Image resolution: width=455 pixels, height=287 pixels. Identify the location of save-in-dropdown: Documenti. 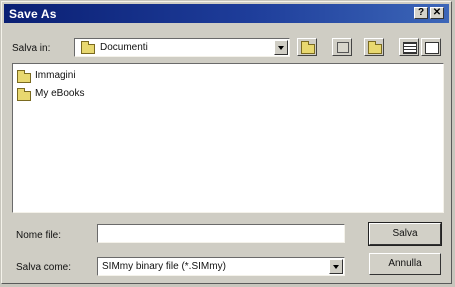
(182, 47).